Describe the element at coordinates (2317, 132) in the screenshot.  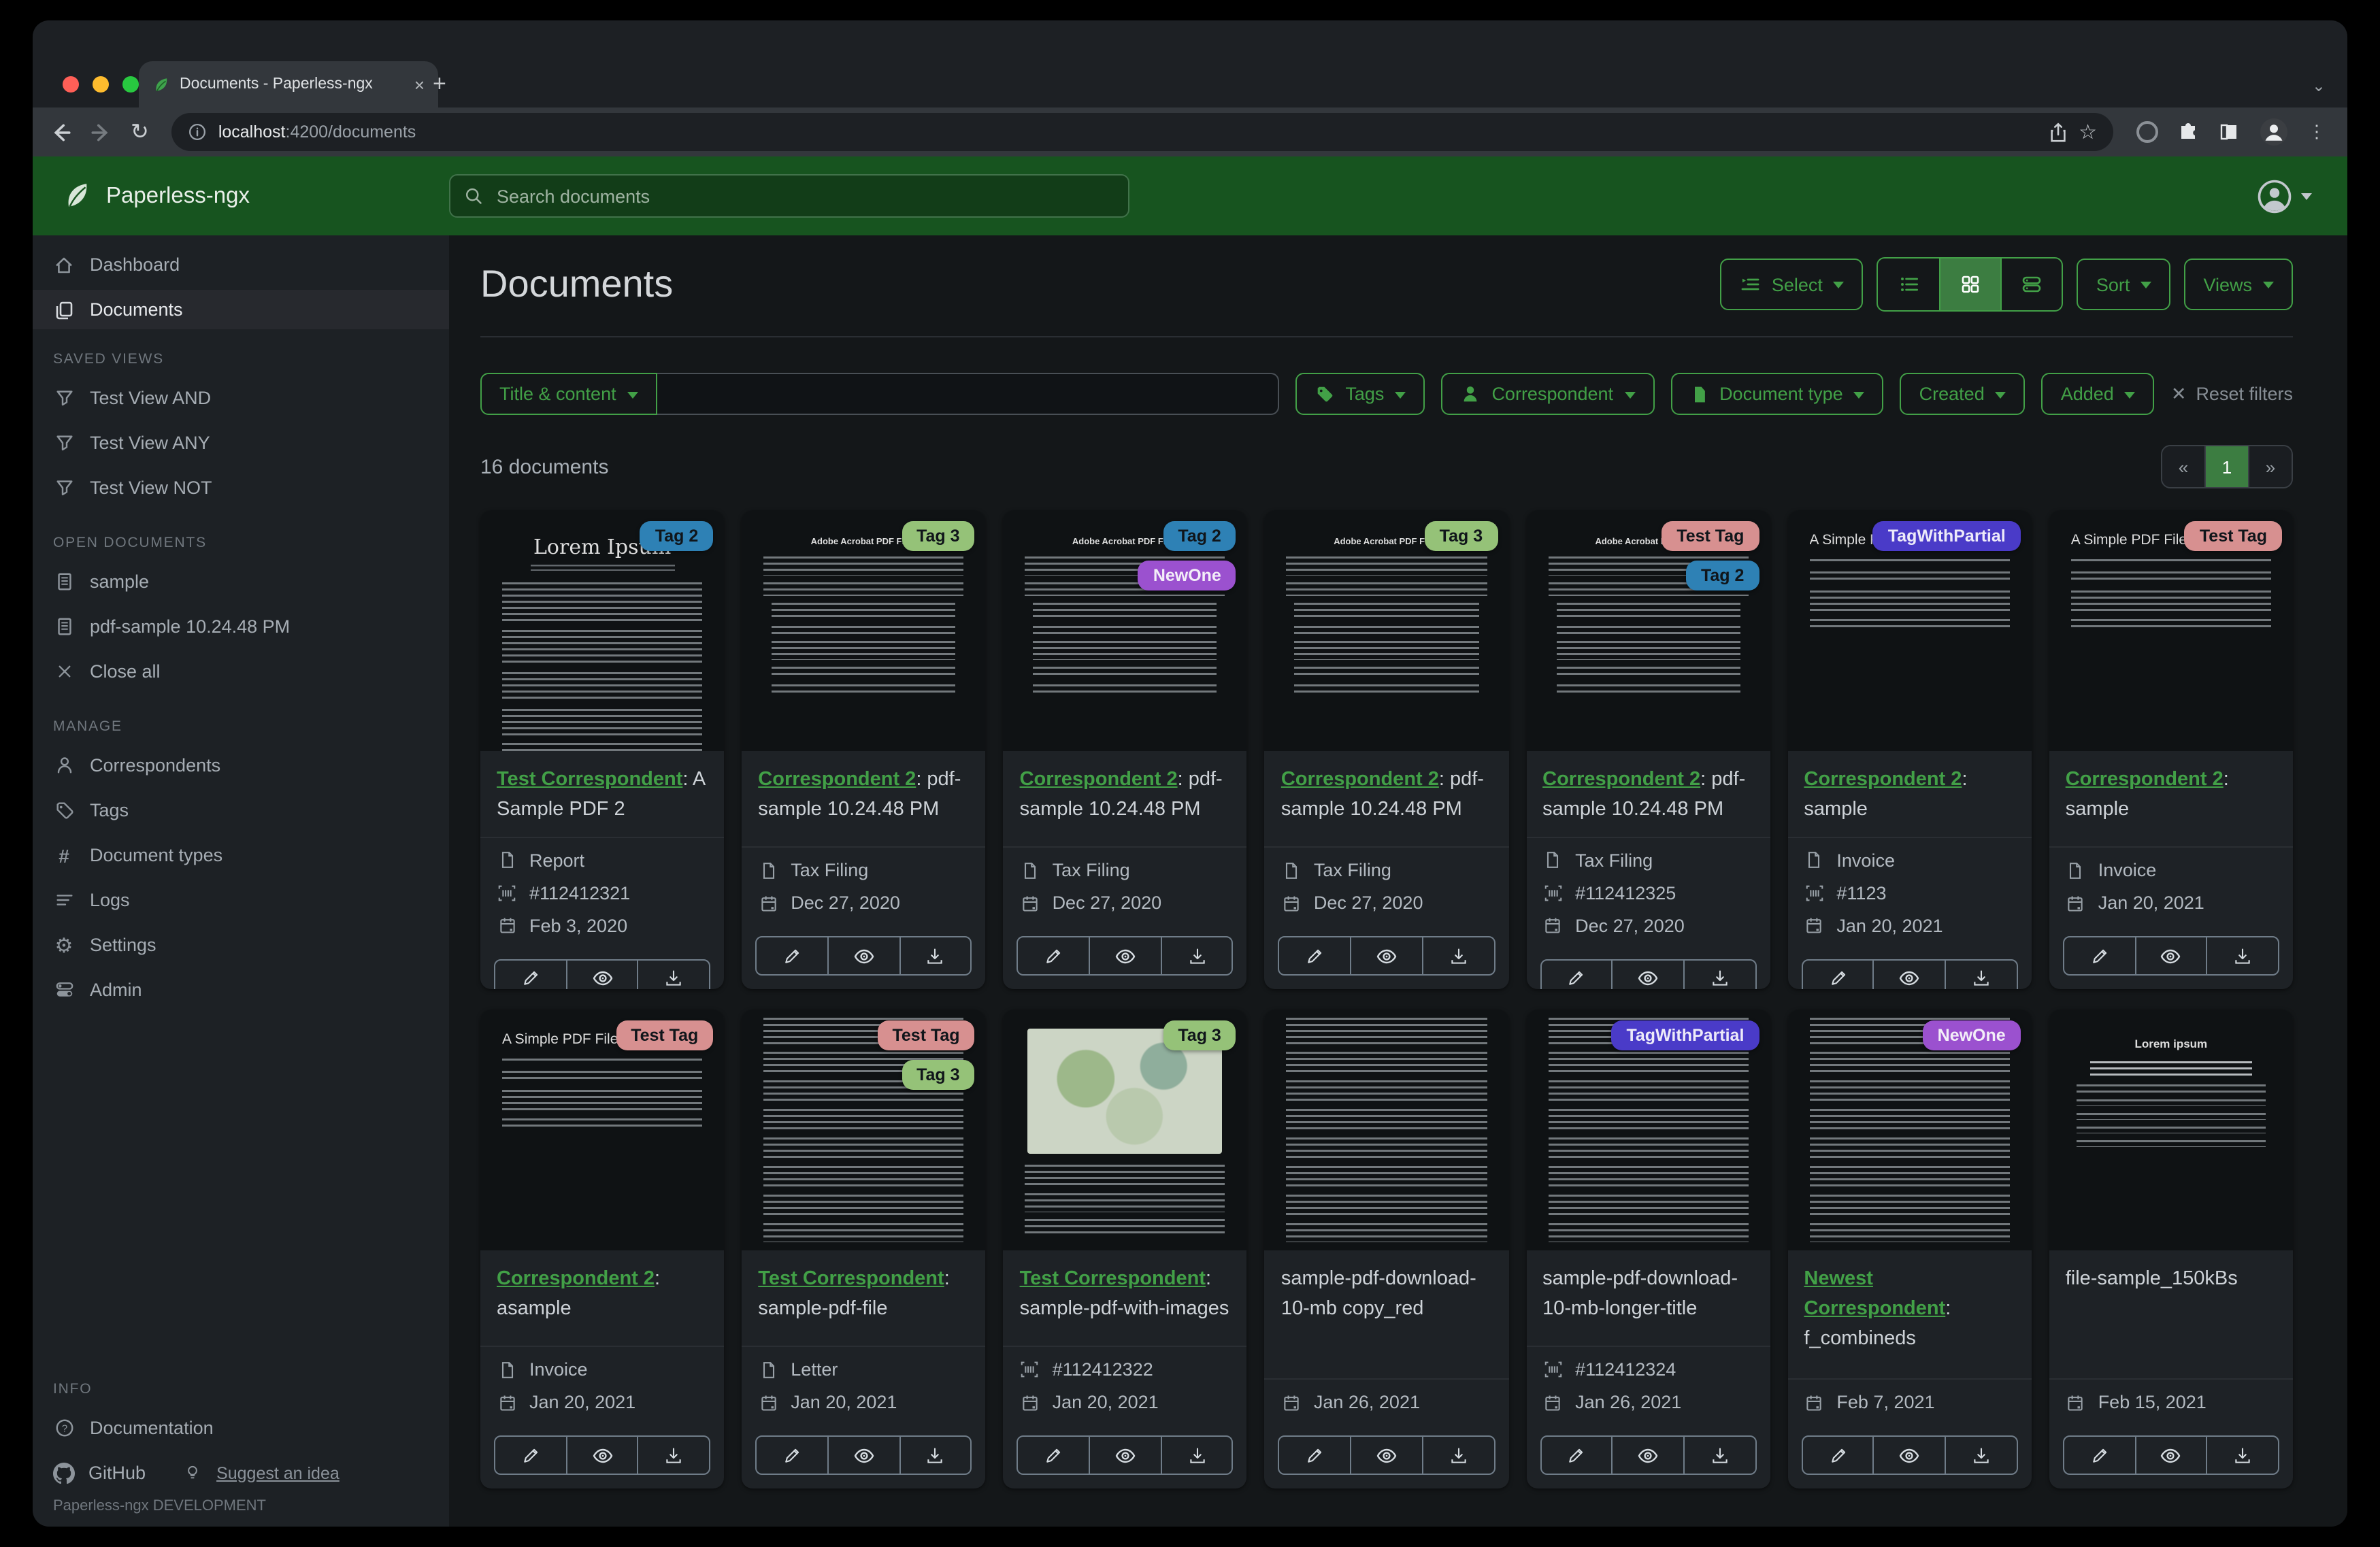
I see `browser-menu-kebab-icon: ⋮` at that location.